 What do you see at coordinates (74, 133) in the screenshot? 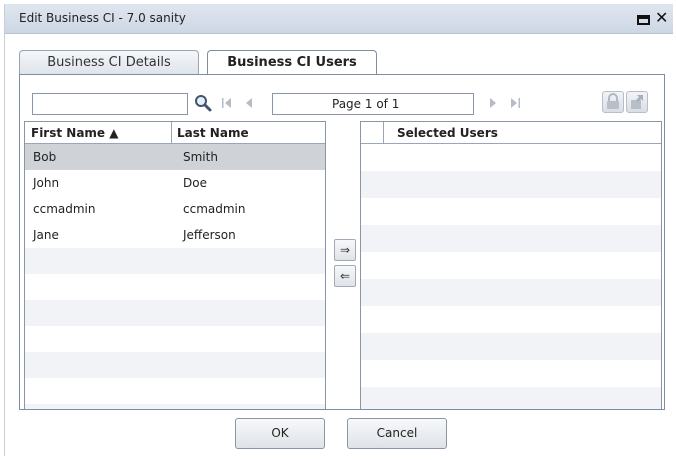
I see `column-header-first-name: First Name ▲` at bounding box center [74, 133].